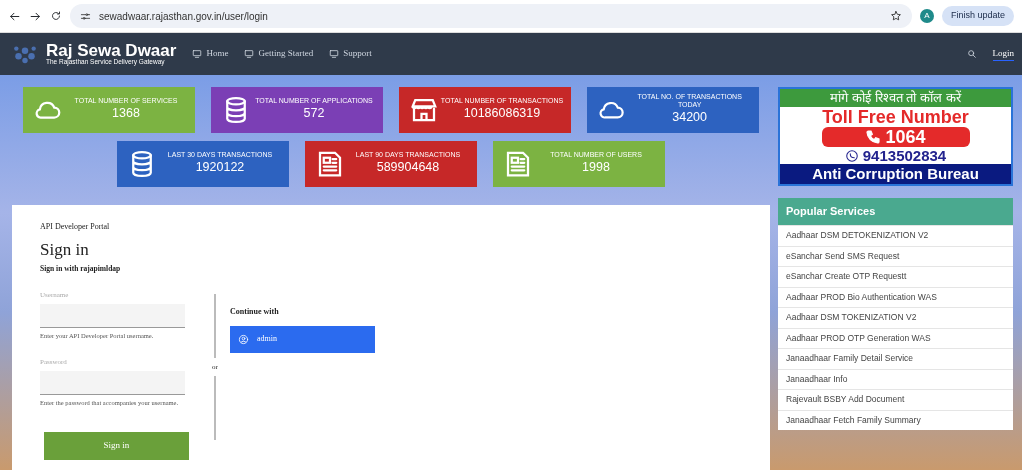 This screenshot has width=1022, height=470. I want to click on stat-value: 1920122, so click(220, 168).